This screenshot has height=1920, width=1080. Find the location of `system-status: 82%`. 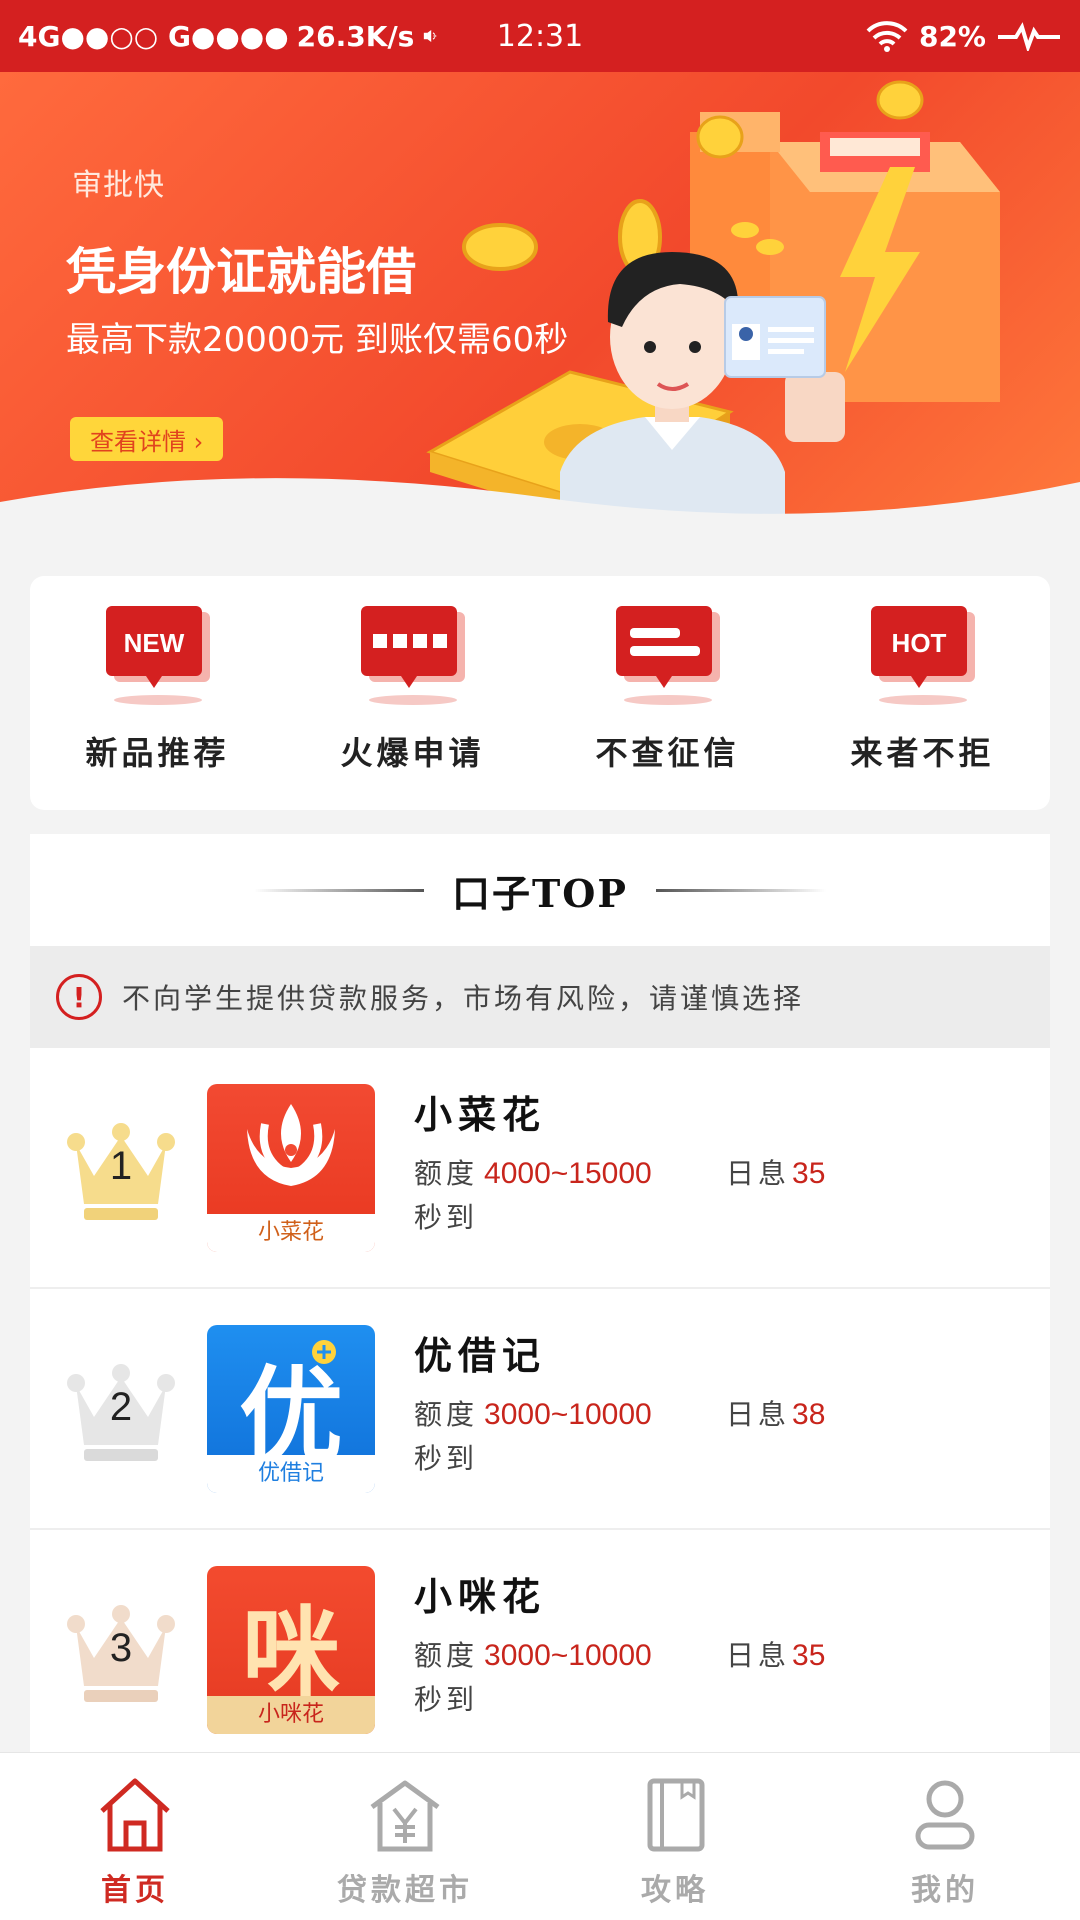

system-status: 82% is located at coordinates (963, 36).